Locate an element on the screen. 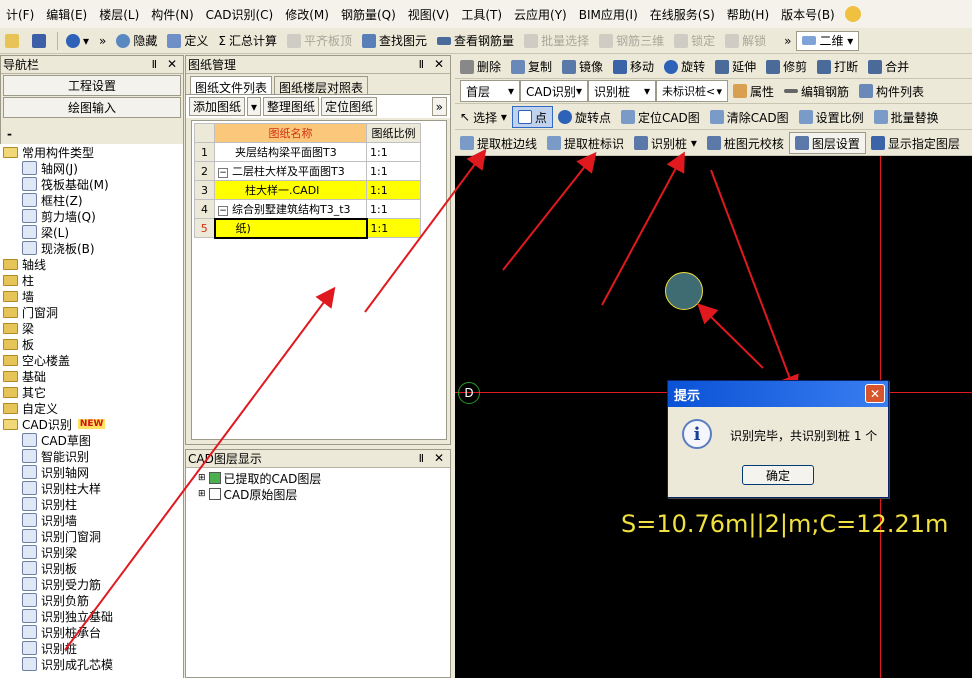  result-dialog: 提示 ✕ i 识别完毕，共识别到桩 1 个 确定 is located at coordinates (778, 439).